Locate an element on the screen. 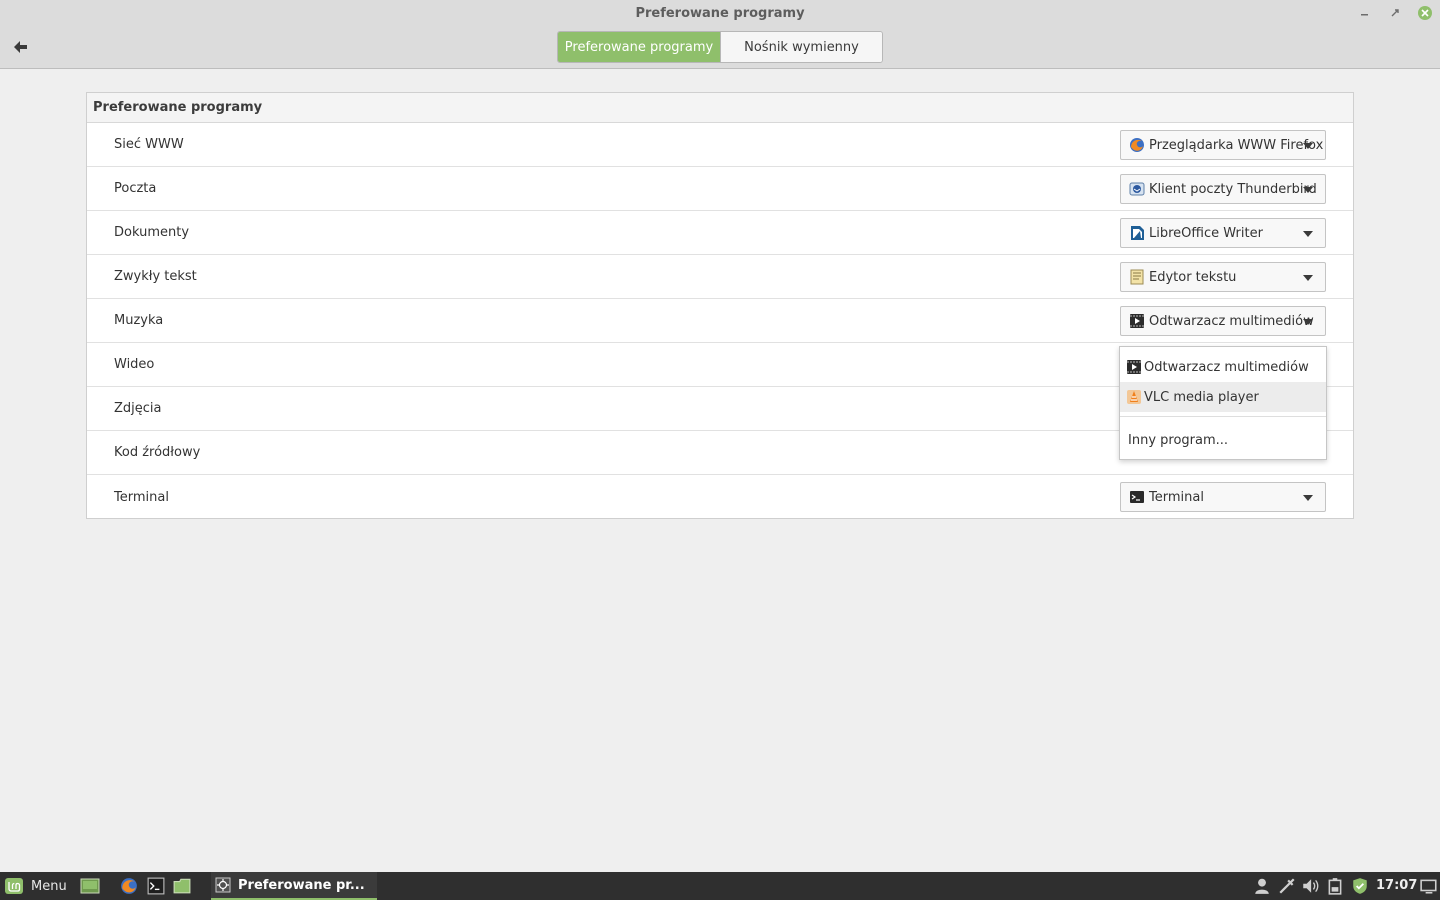  back-arrow-icon is located at coordinates (20, 47).